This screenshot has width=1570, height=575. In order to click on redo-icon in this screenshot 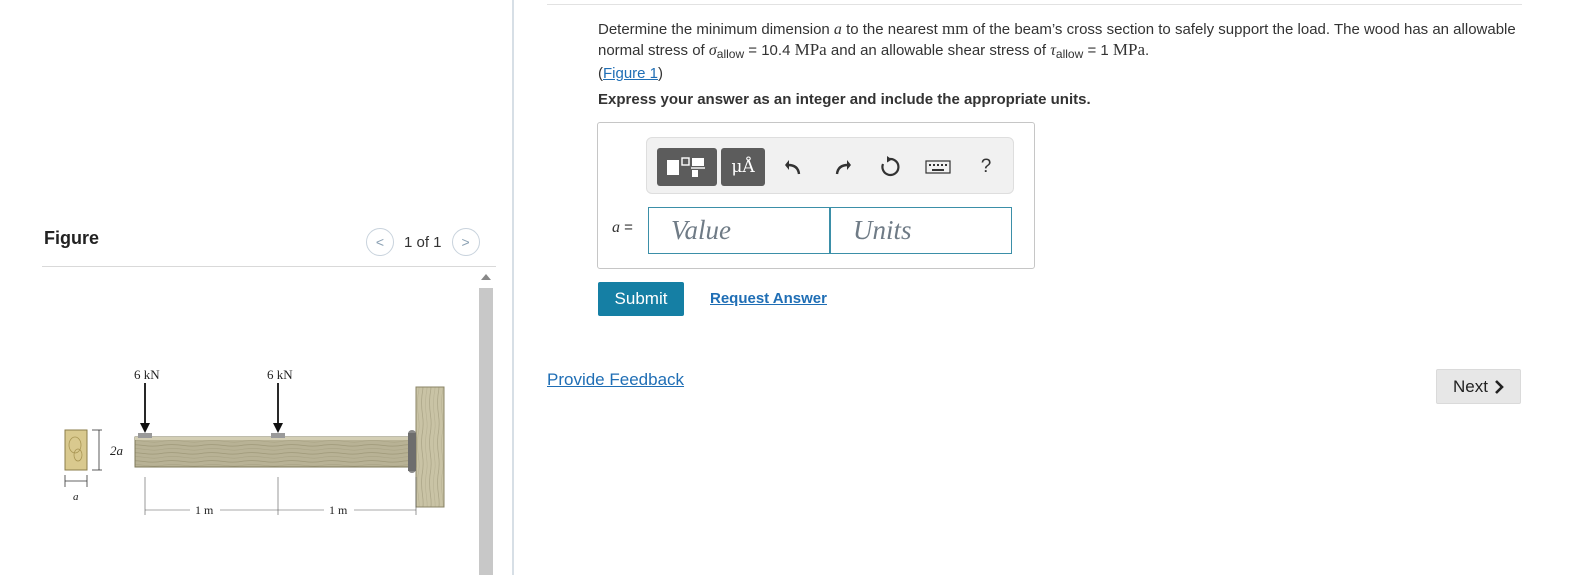, I will do `click(843, 167)`.